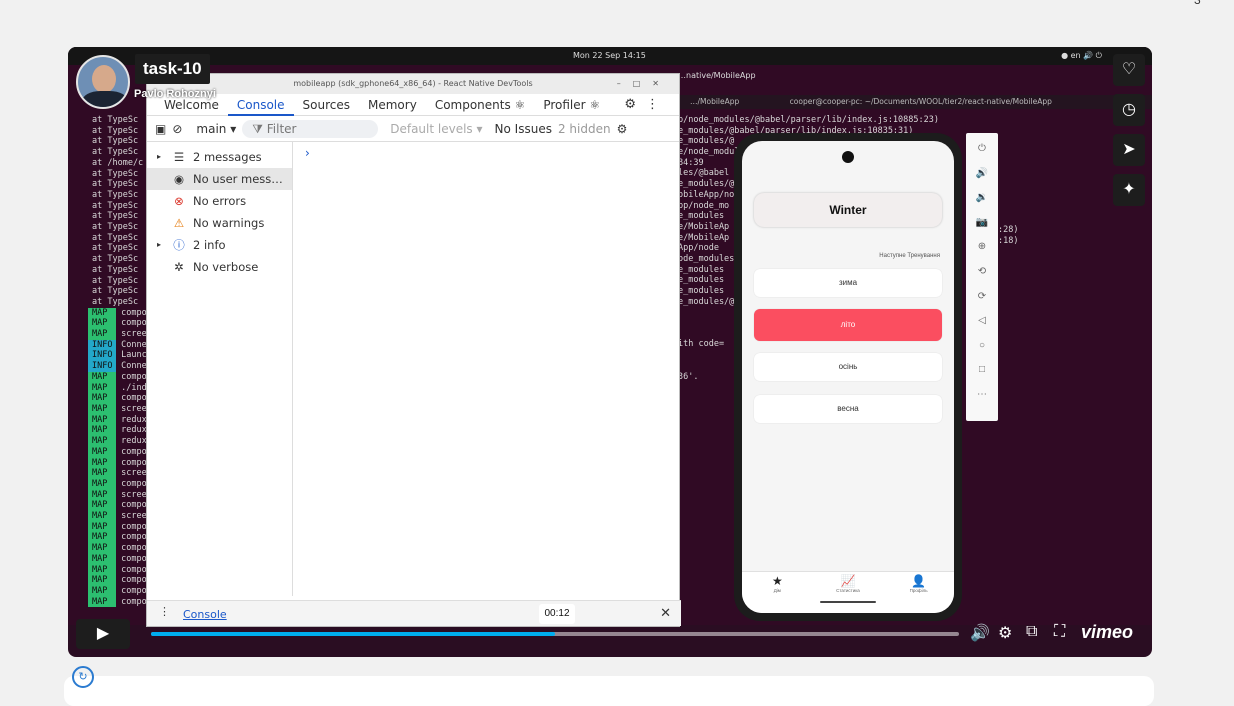 This screenshot has width=1234, height=706. I want to click on comment-count: 3, so click(1197, 3).